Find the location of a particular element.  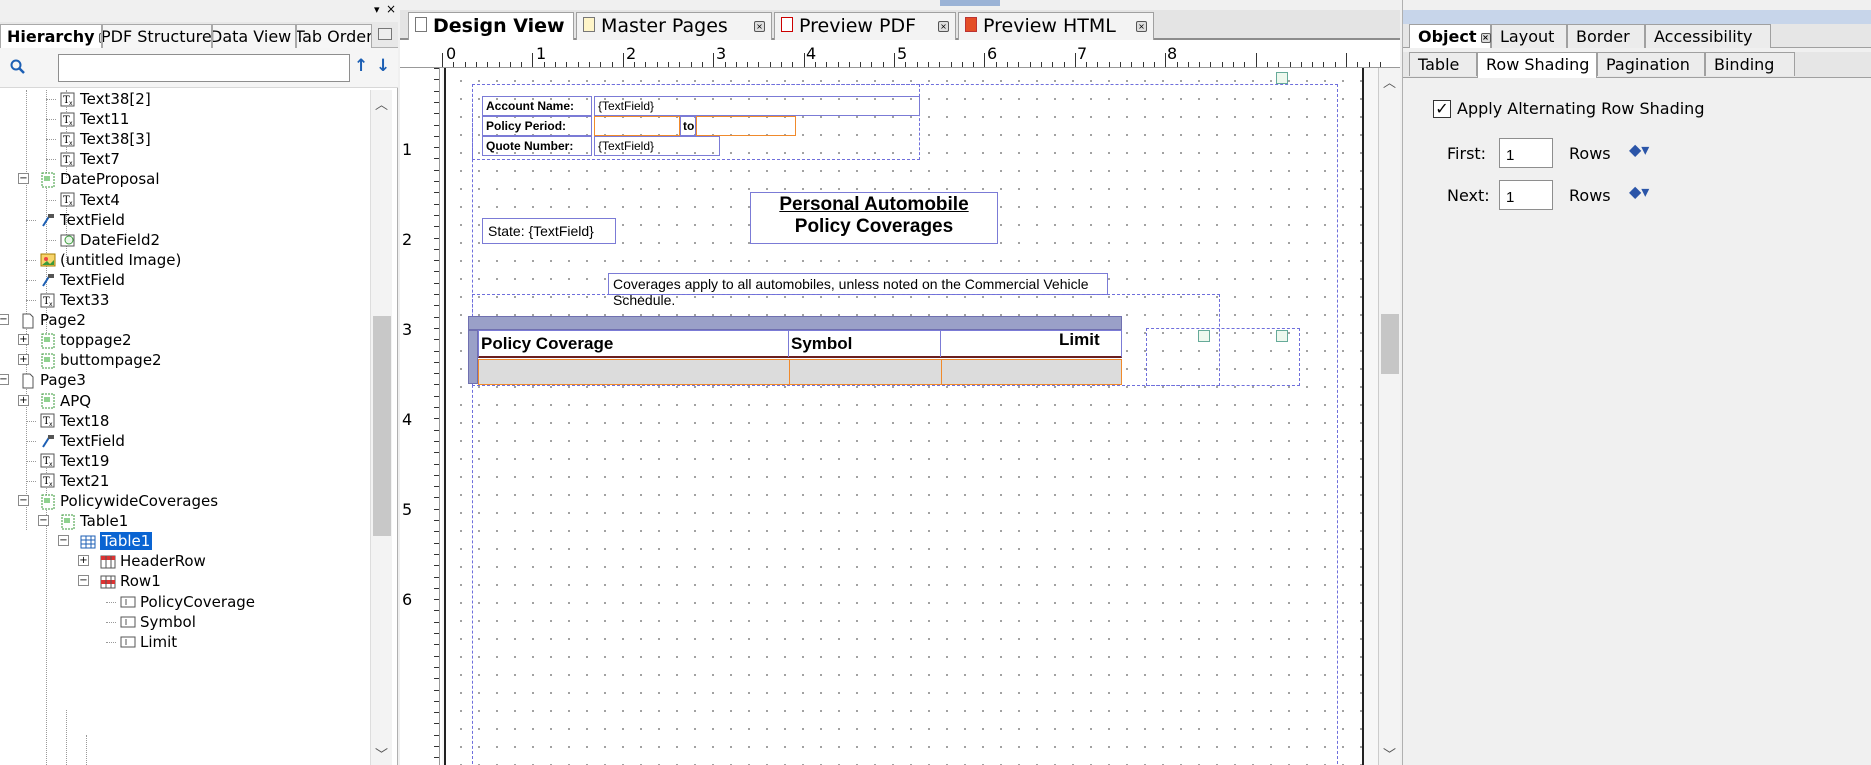

tree-scroll-thumb is located at coordinates (382, 426).